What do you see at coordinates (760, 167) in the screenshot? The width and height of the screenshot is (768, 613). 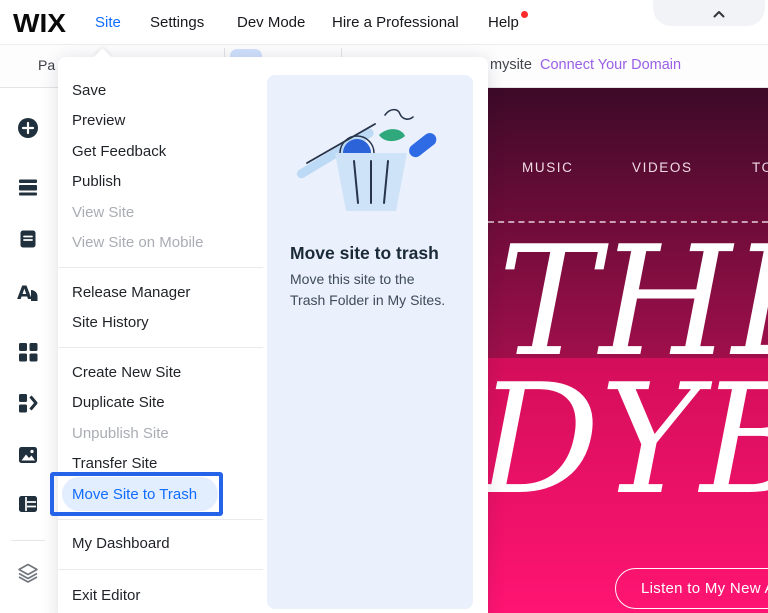 I see `preview-nav-tour: TO` at bounding box center [760, 167].